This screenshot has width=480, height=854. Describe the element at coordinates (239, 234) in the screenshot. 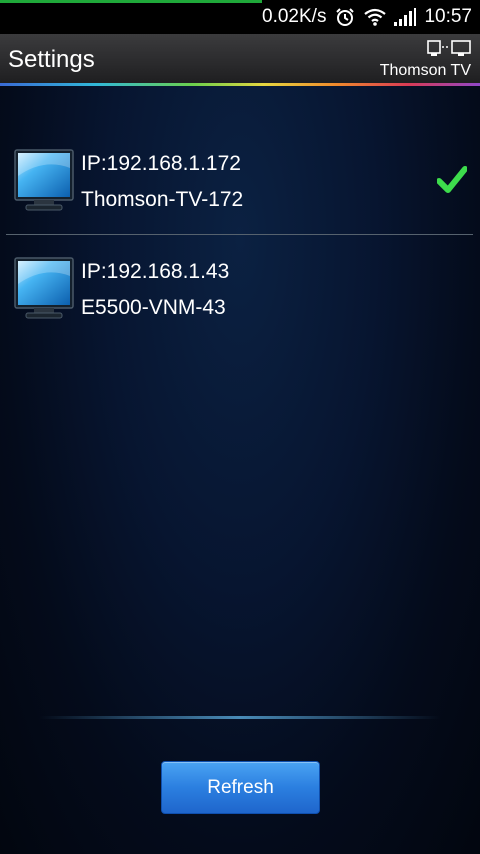

I see `row-divider` at that location.